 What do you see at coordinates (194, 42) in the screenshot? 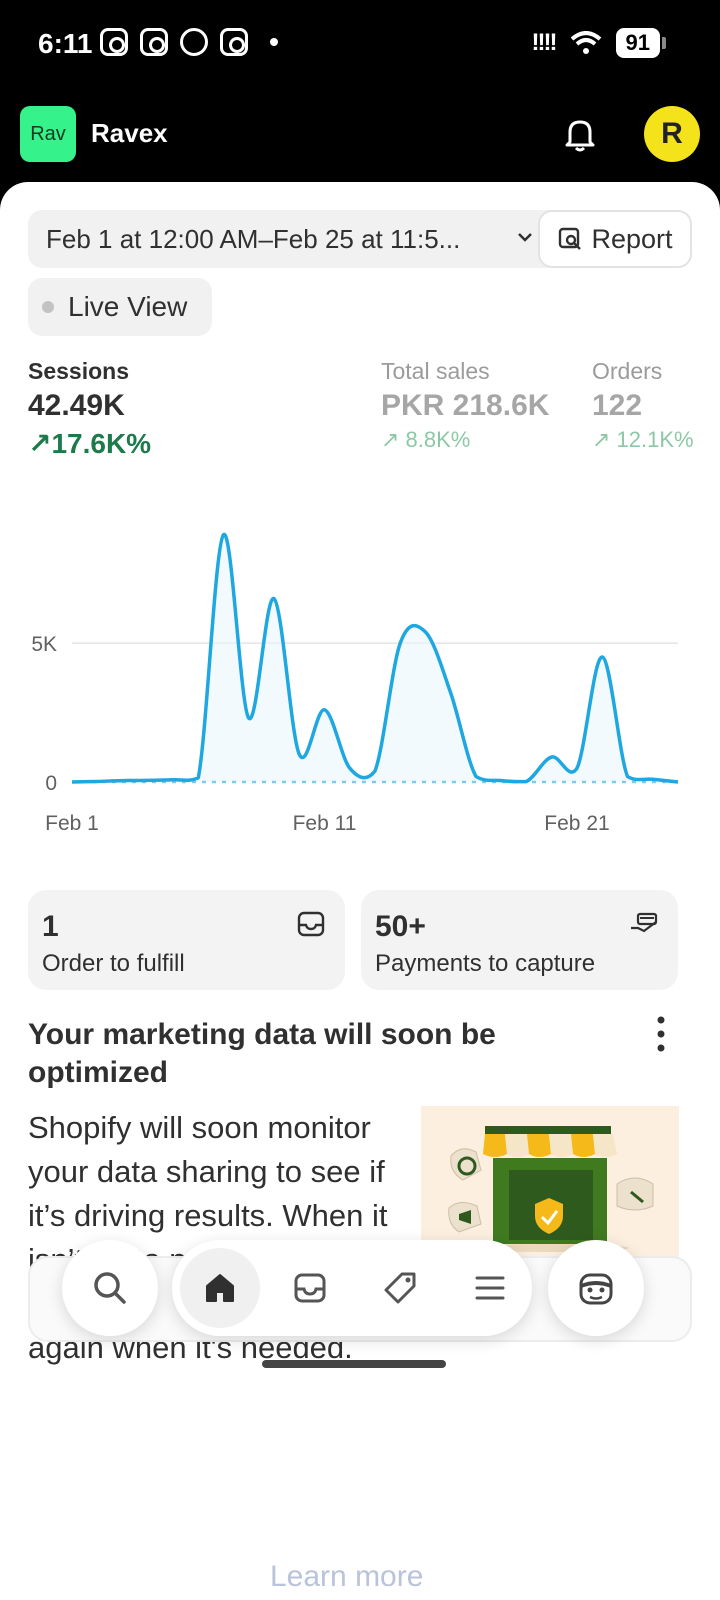
I see `whatsapp-icon` at bounding box center [194, 42].